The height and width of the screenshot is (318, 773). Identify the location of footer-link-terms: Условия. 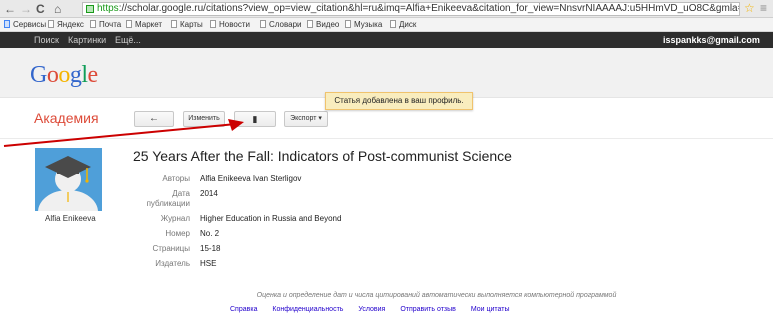
(371, 309).